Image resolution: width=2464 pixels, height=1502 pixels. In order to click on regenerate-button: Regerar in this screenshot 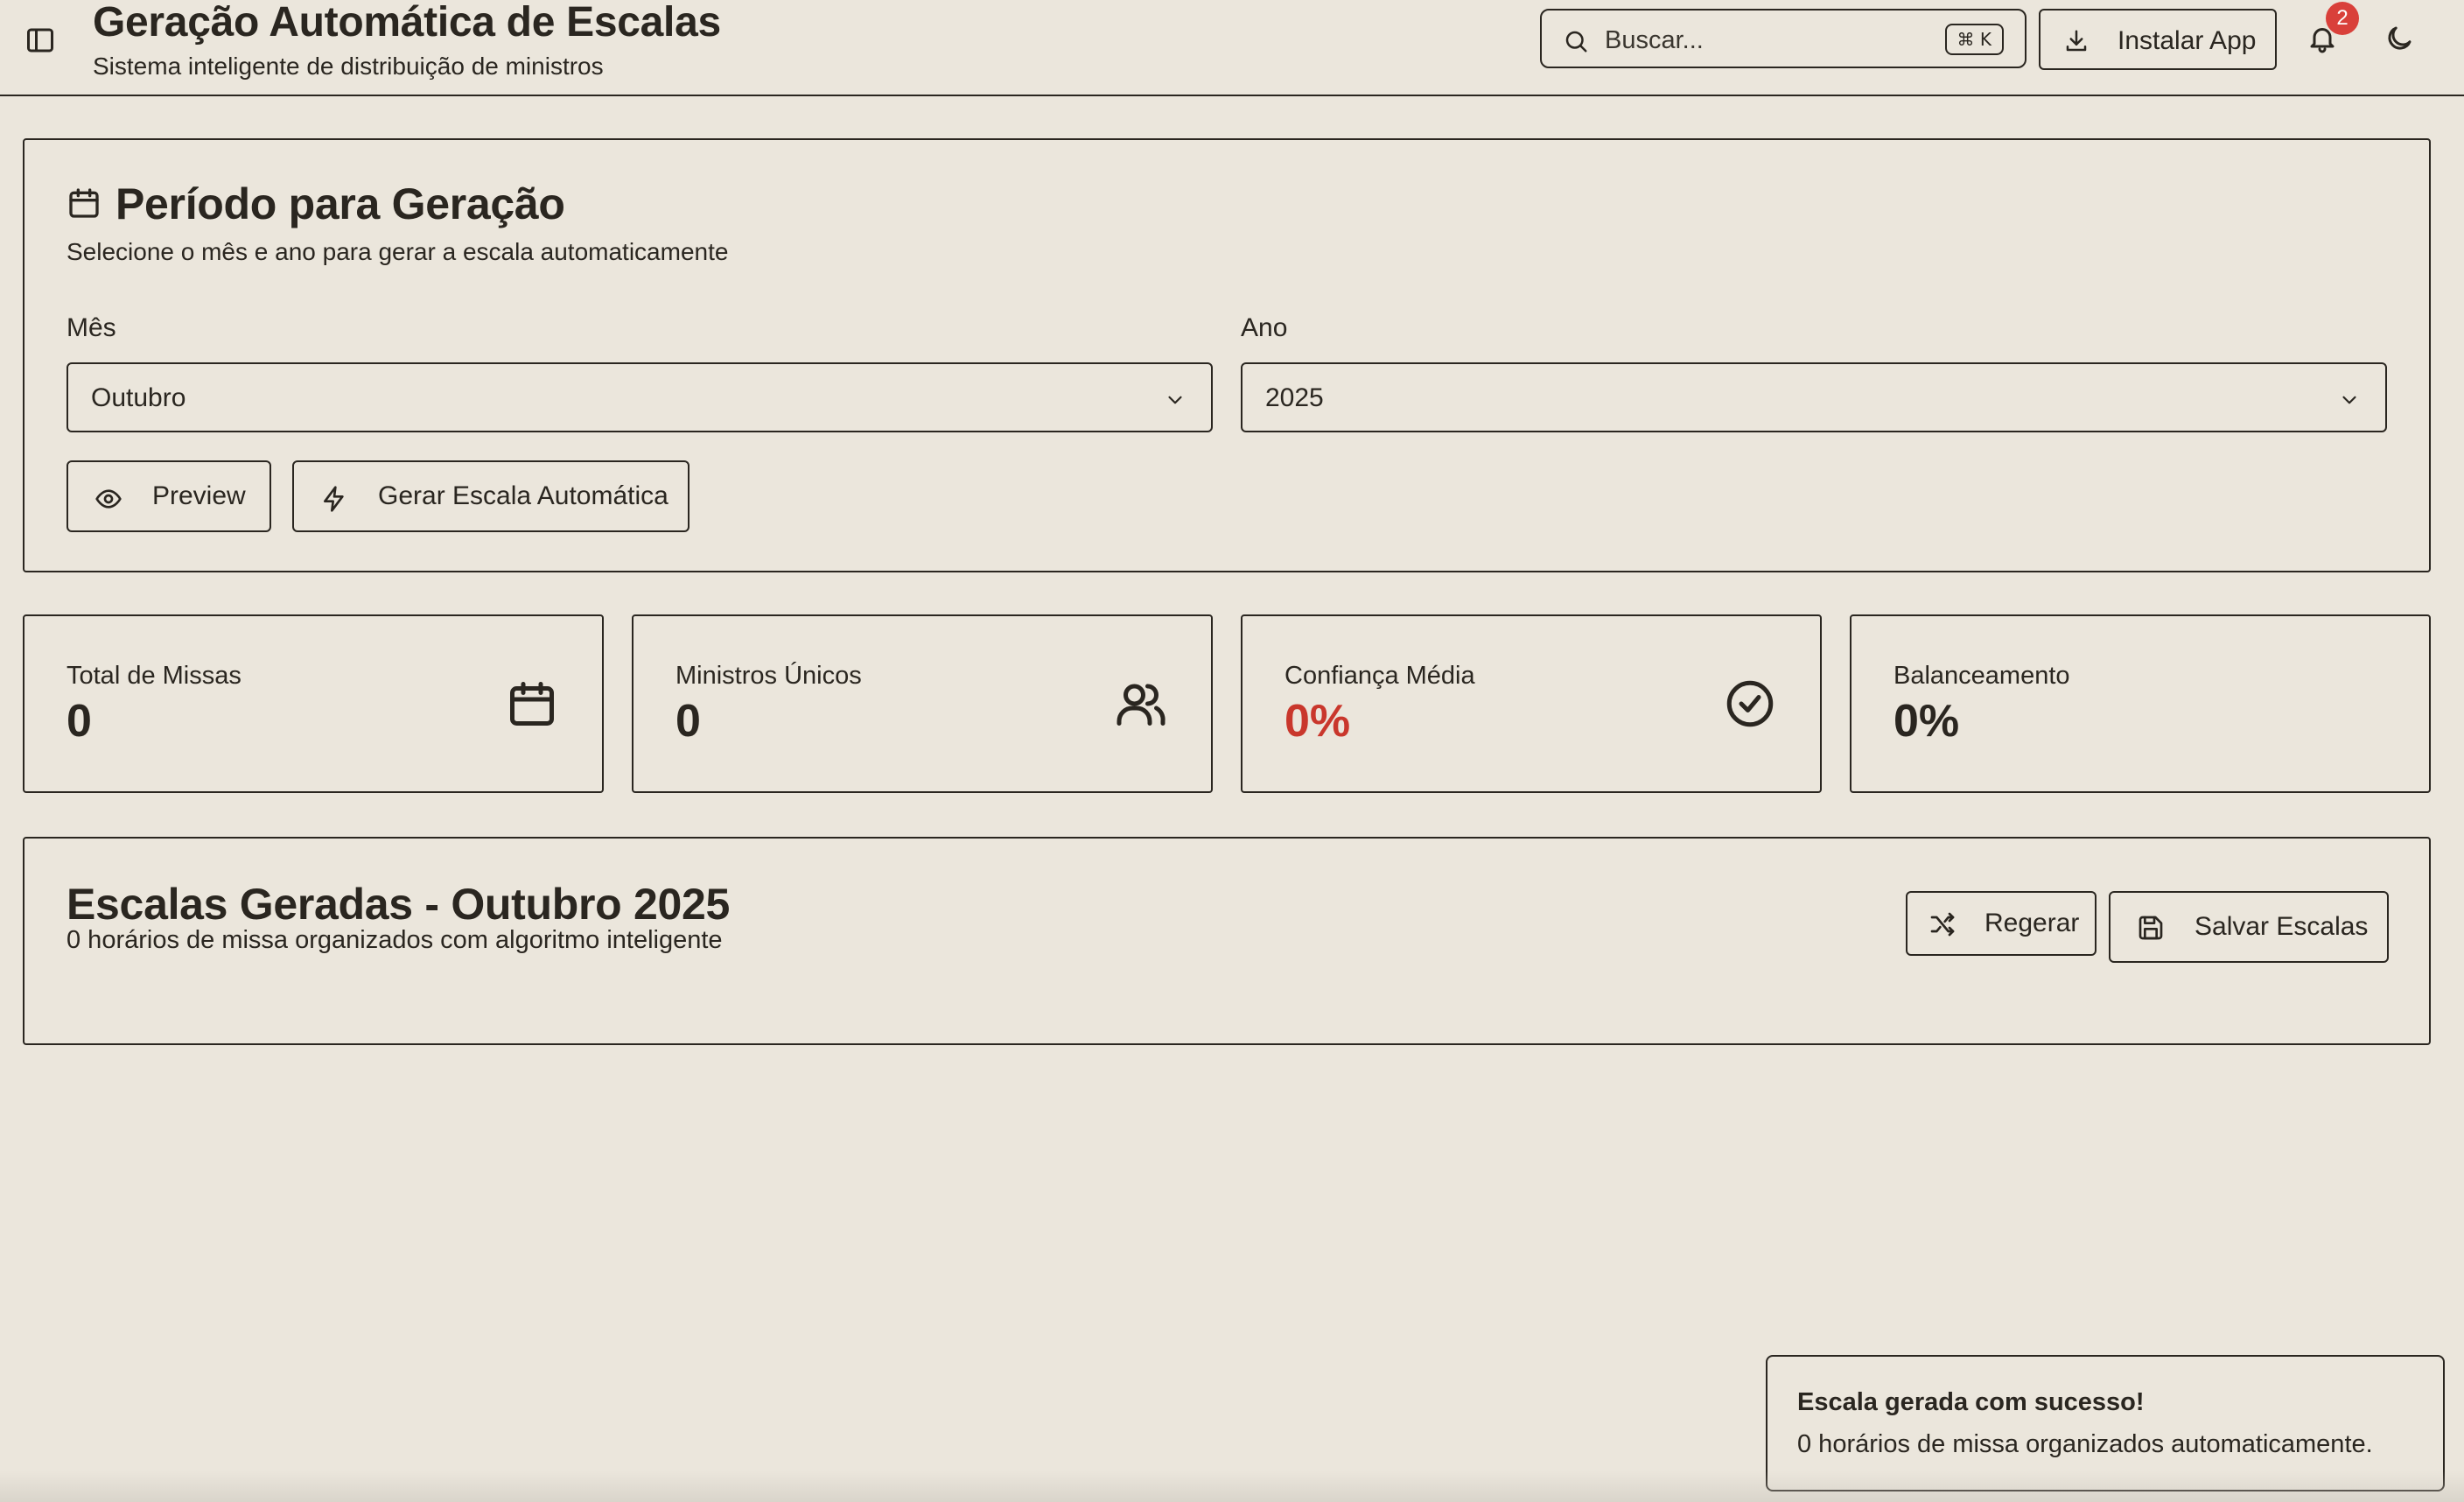, I will do `click(2001, 923)`.